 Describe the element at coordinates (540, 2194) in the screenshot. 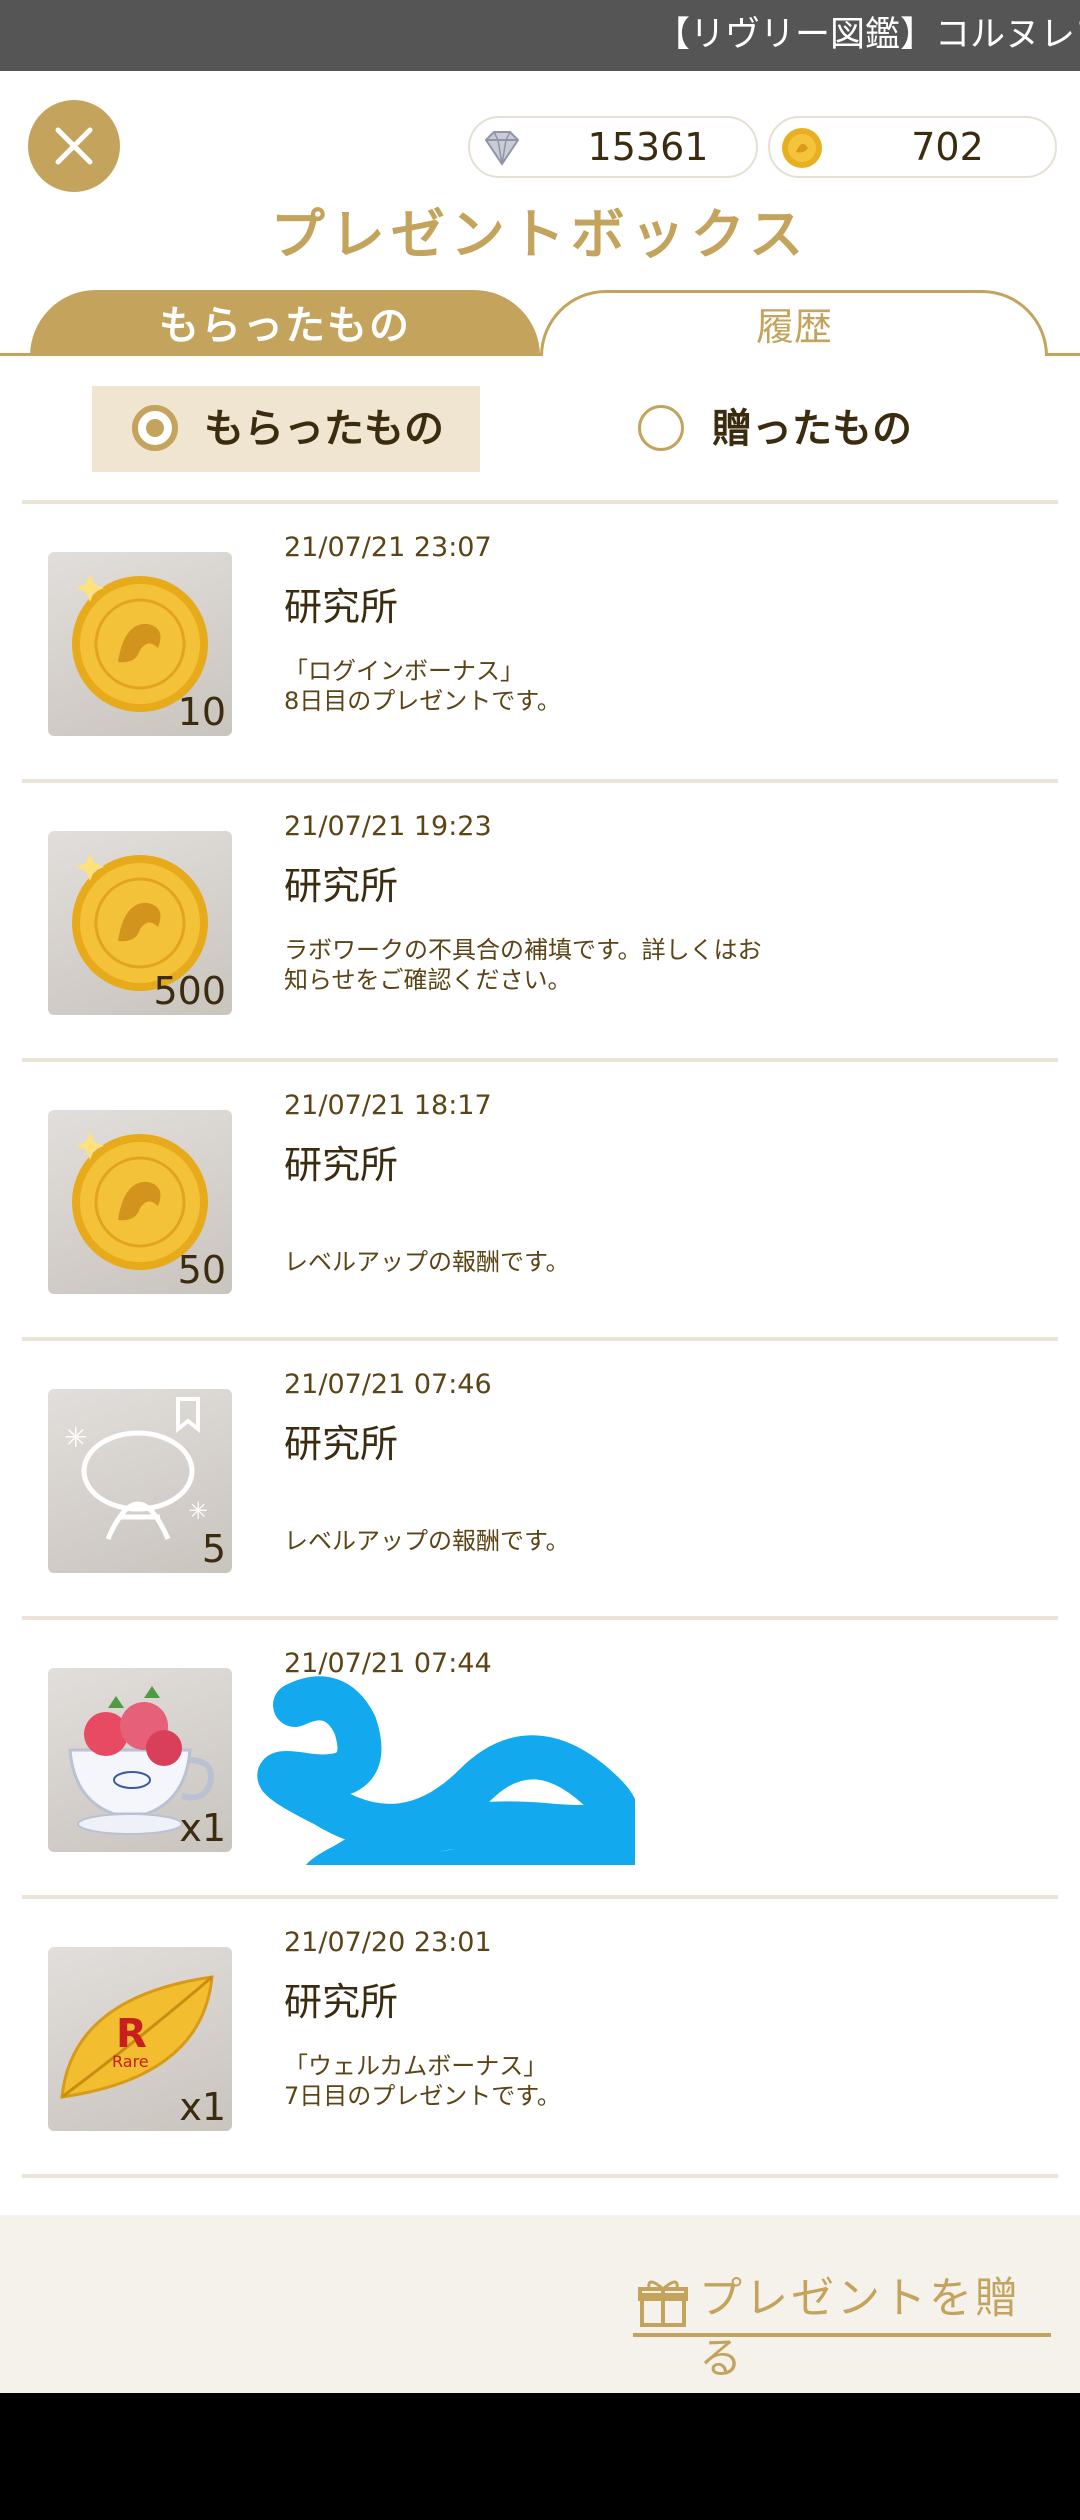

I see `list-item` at that location.